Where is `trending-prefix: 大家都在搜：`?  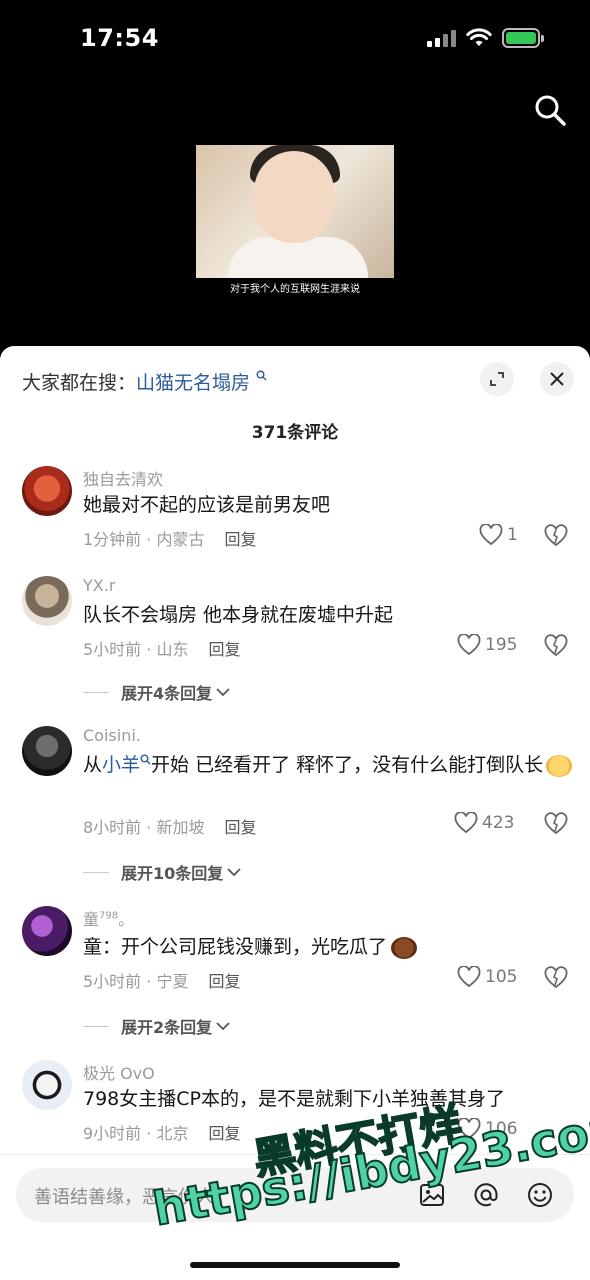 trending-prefix: 大家都在搜： is located at coordinates (79, 383).